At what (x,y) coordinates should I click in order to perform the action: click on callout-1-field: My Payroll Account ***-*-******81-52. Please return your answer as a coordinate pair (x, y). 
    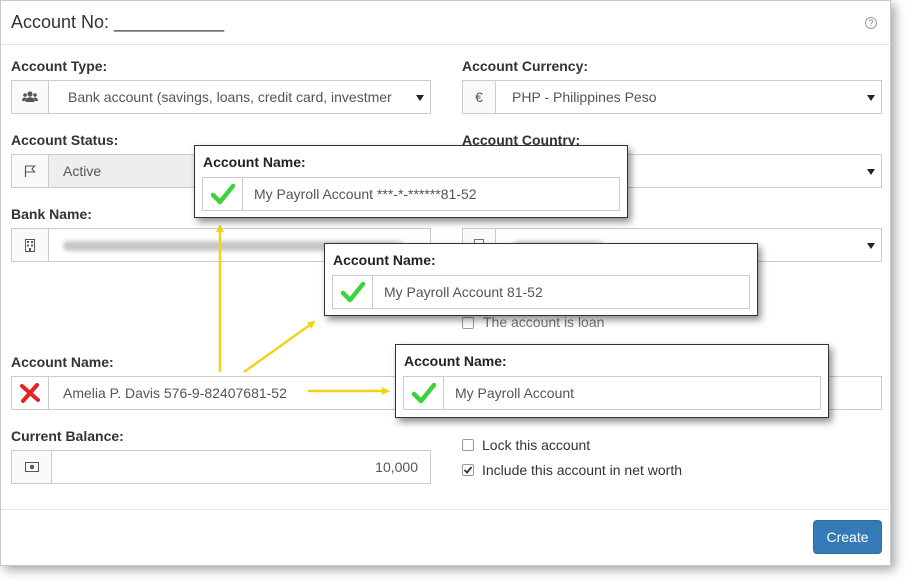
    Looking at the image, I should click on (411, 194).